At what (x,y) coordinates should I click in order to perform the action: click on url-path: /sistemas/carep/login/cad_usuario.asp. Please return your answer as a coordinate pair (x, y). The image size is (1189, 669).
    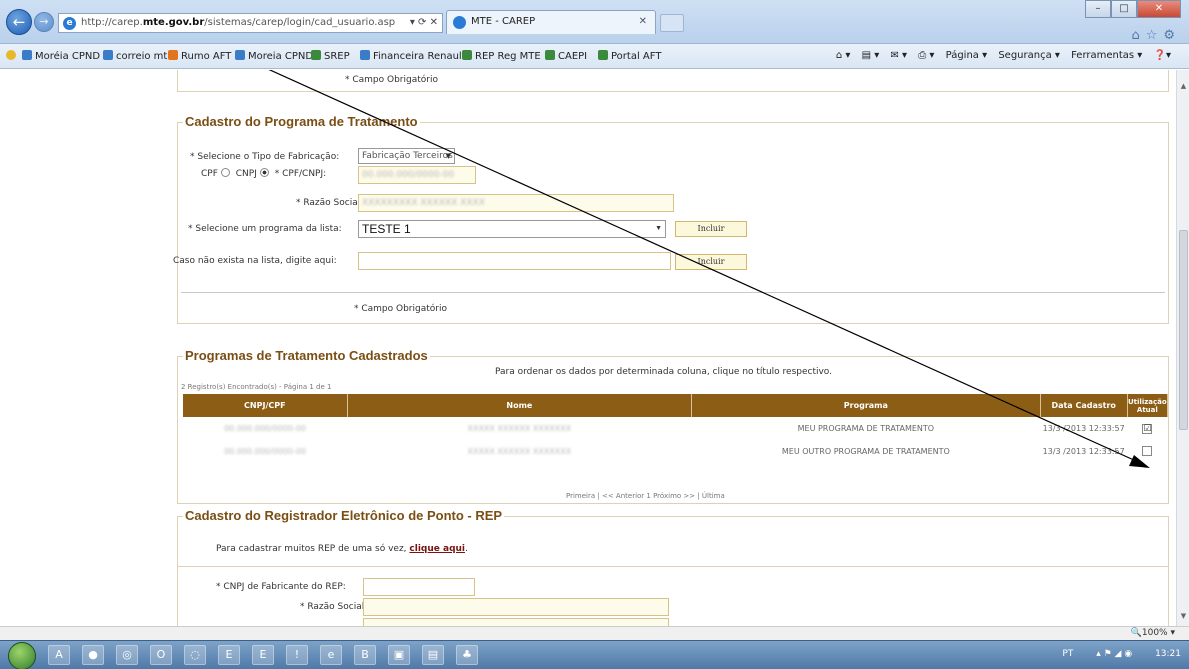
    Looking at the image, I should click on (300, 22).